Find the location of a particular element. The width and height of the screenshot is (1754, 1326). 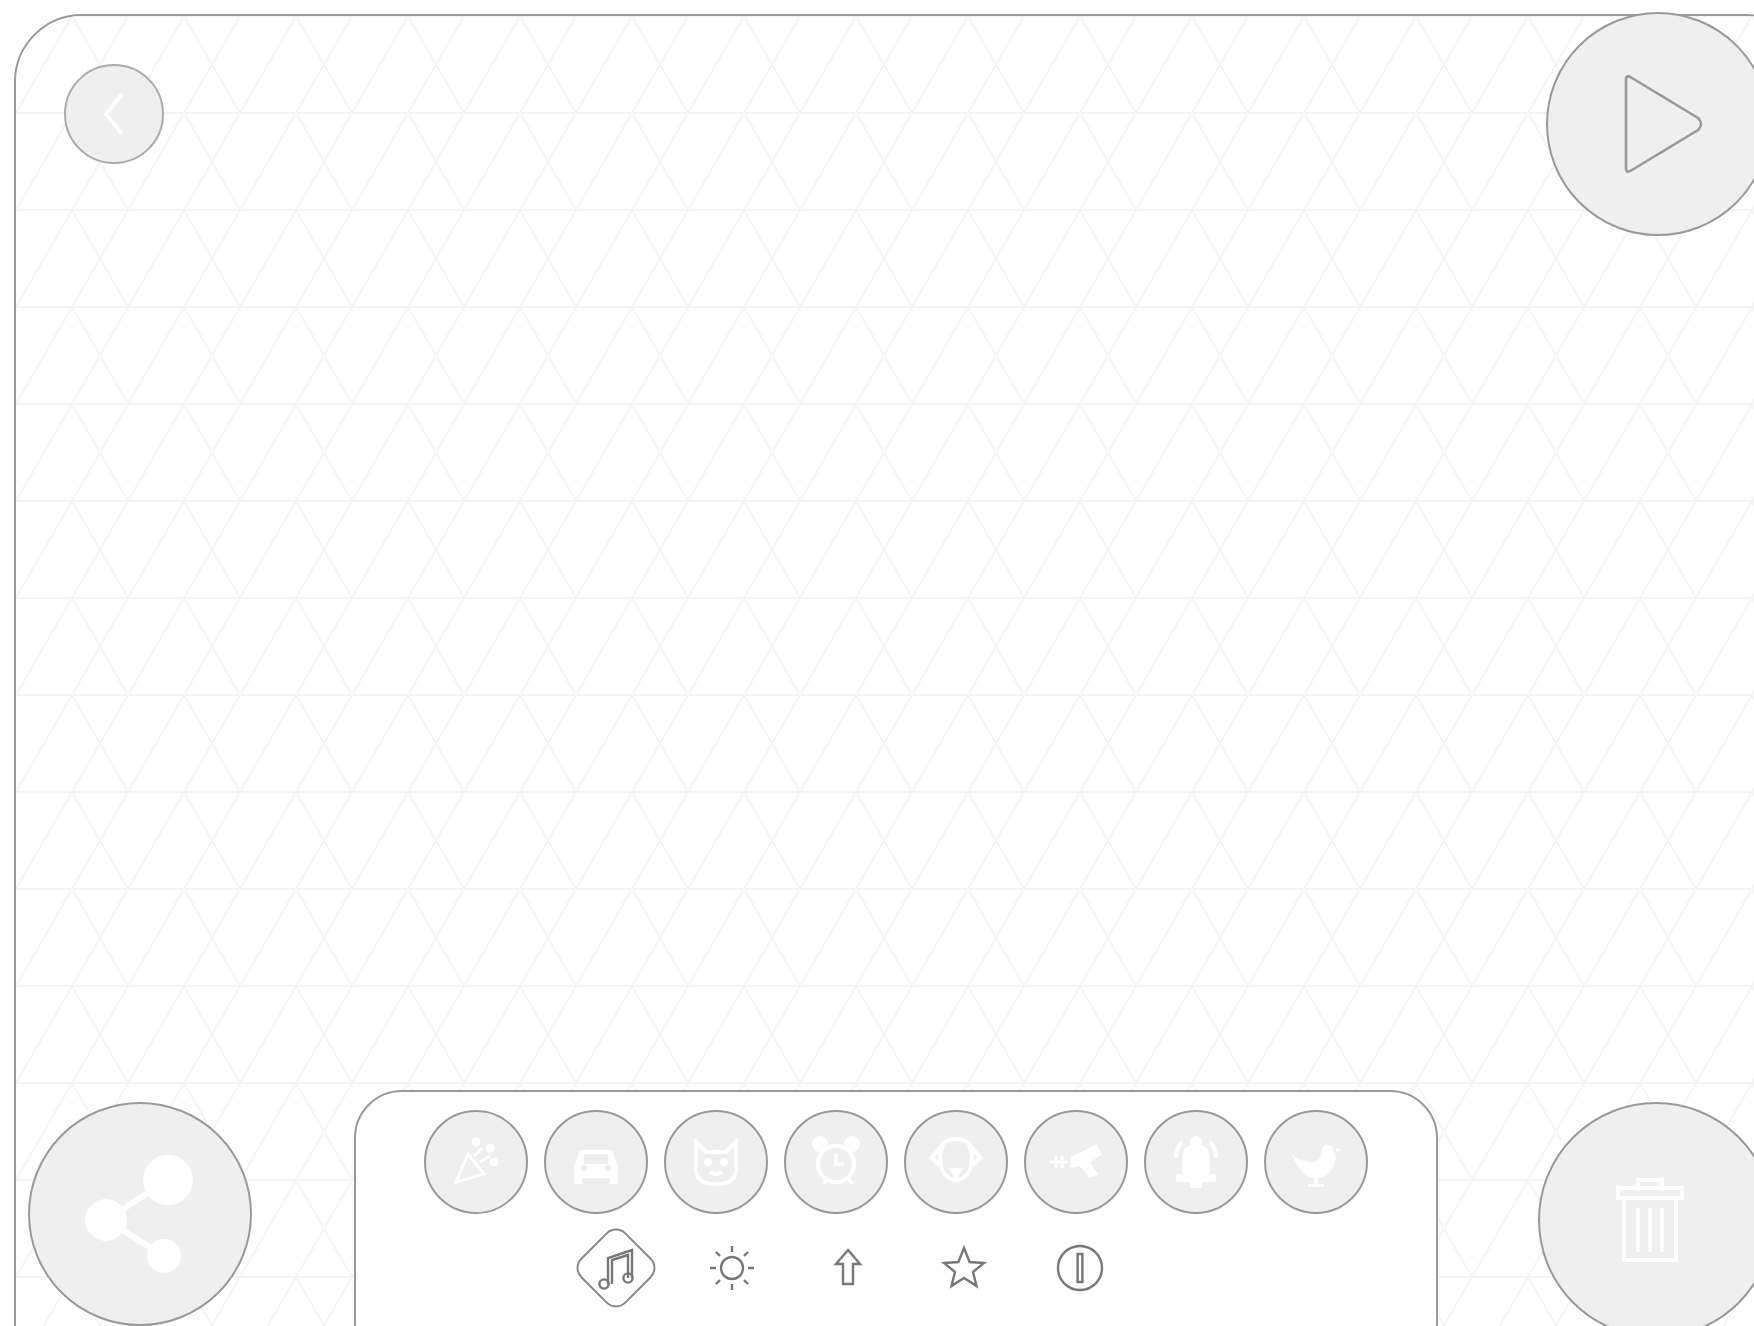

sun-icon is located at coordinates (732, 1268).